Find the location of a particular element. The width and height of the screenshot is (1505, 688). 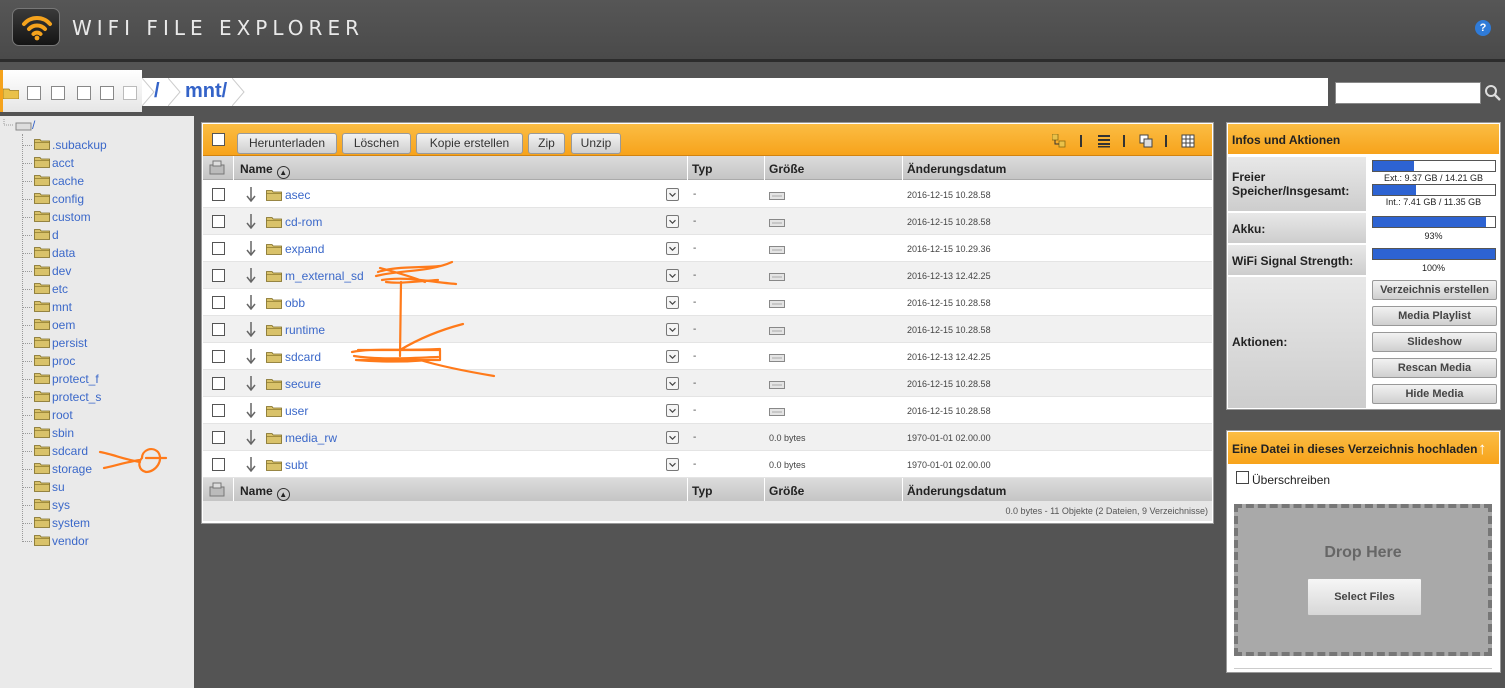

music-filter-icon is located at coordinates (84, 93).